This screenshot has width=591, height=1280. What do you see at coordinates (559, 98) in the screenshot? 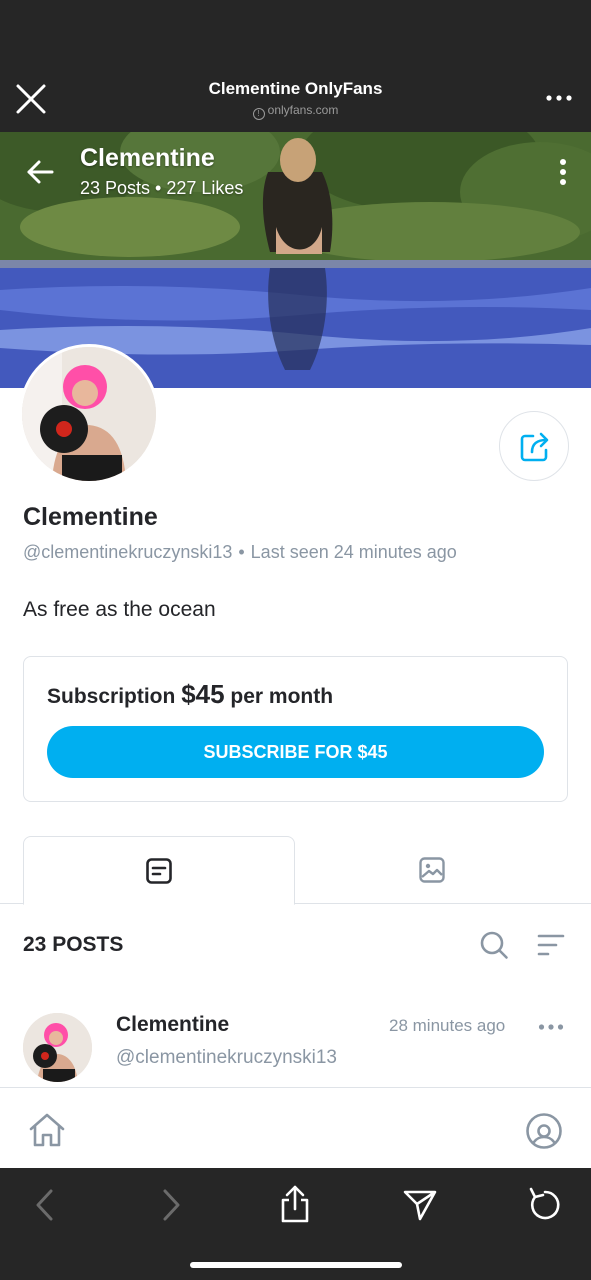
I see `more-horizontal-icon` at bounding box center [559, 98].